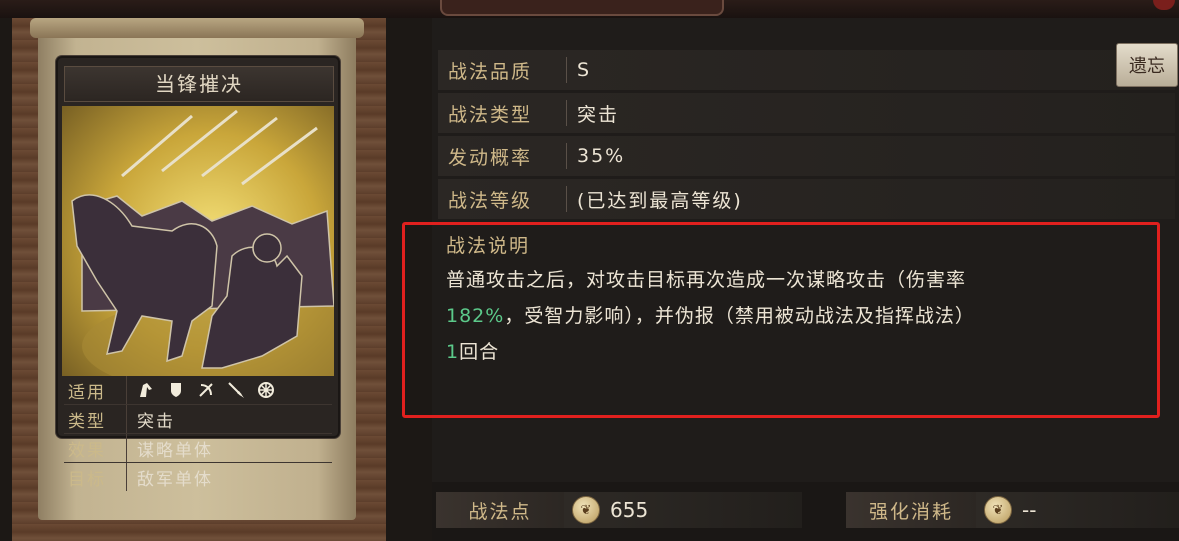 This screenshot has height=541, width=1179. I want to click on target-label: 目标, so click(87, 479).